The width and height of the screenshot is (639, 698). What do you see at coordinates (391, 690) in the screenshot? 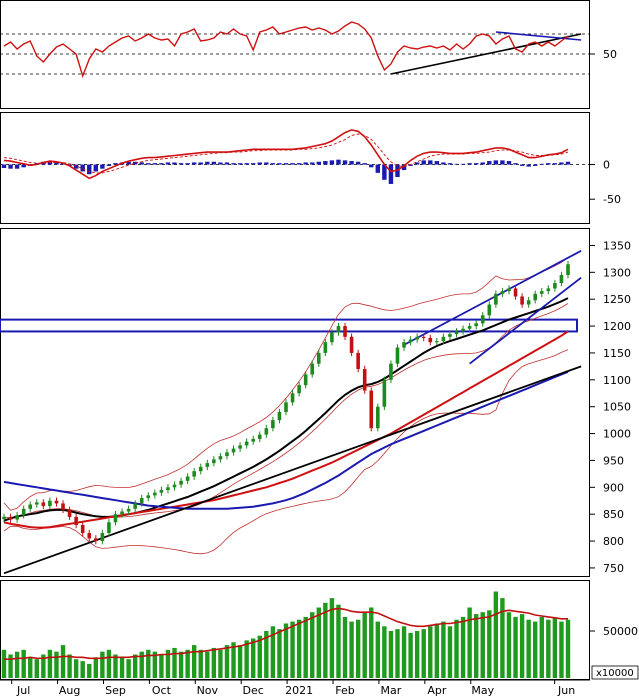
I see `x-tick-label-mar: Mar` at bounding box center [391, 690].